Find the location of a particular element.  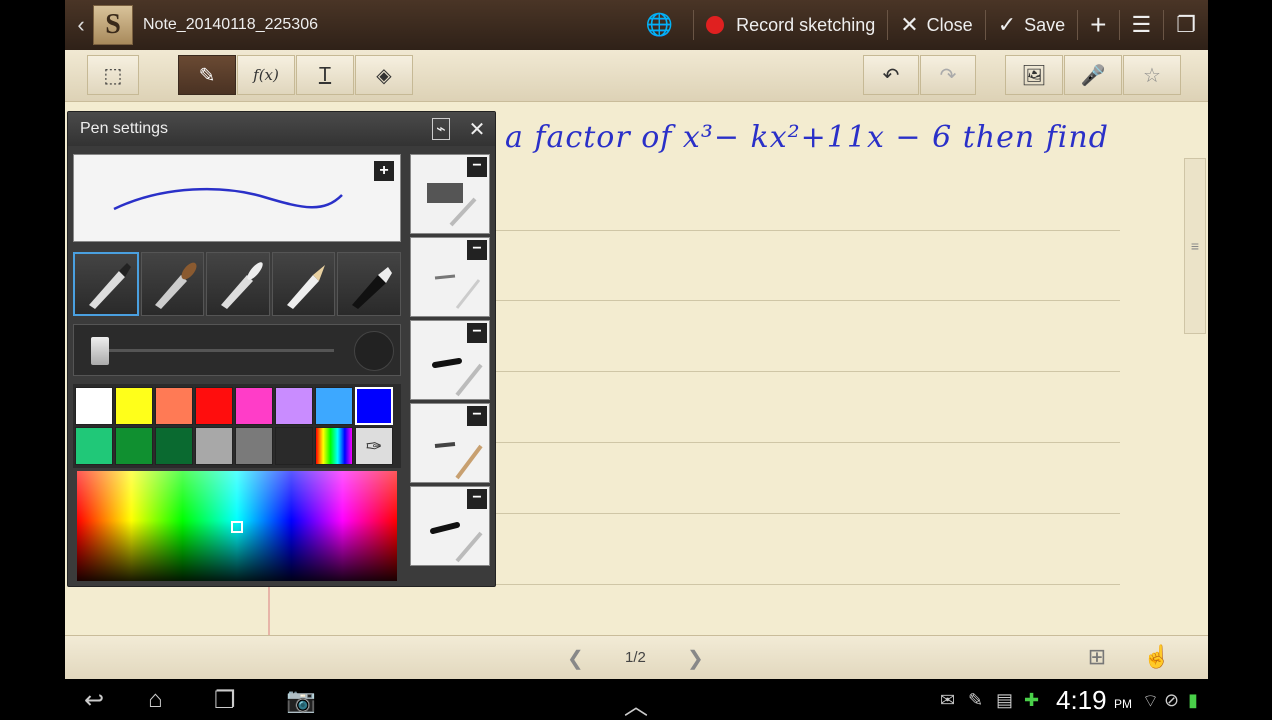

back-arrow-icon: ‹ is located at coordinates (81, 25).